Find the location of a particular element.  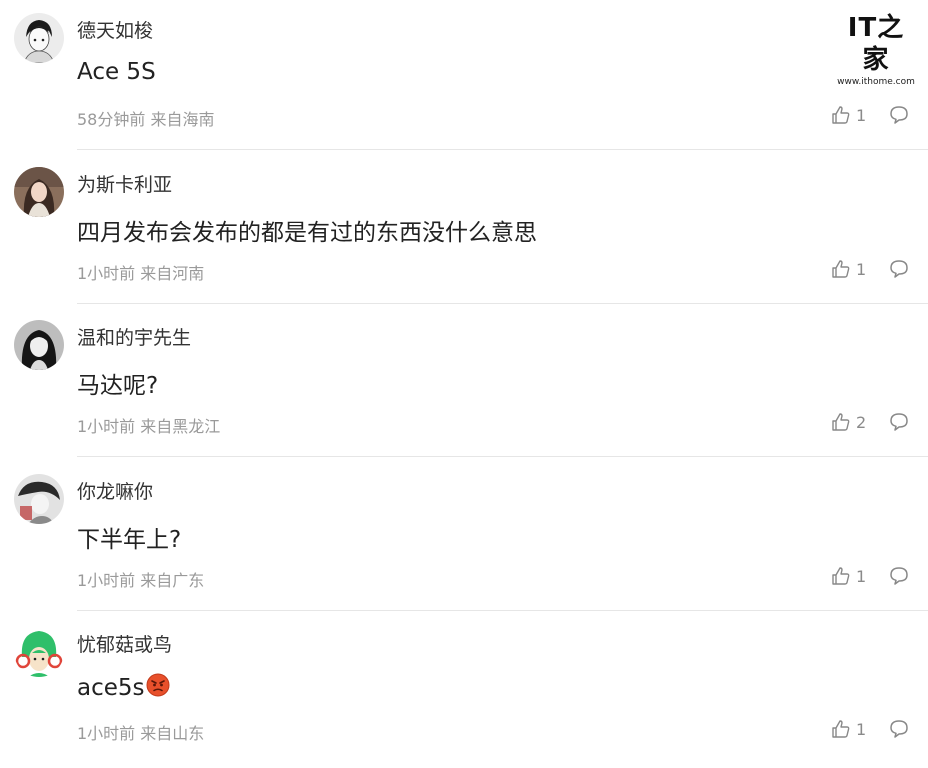

comment-text: ace5s is located at coordinates (123, 688).